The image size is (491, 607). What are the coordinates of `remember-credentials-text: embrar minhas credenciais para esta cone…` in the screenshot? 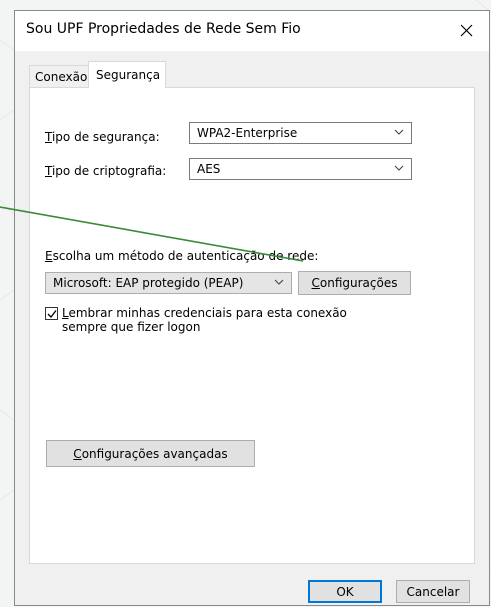 It's located at (207, 313).